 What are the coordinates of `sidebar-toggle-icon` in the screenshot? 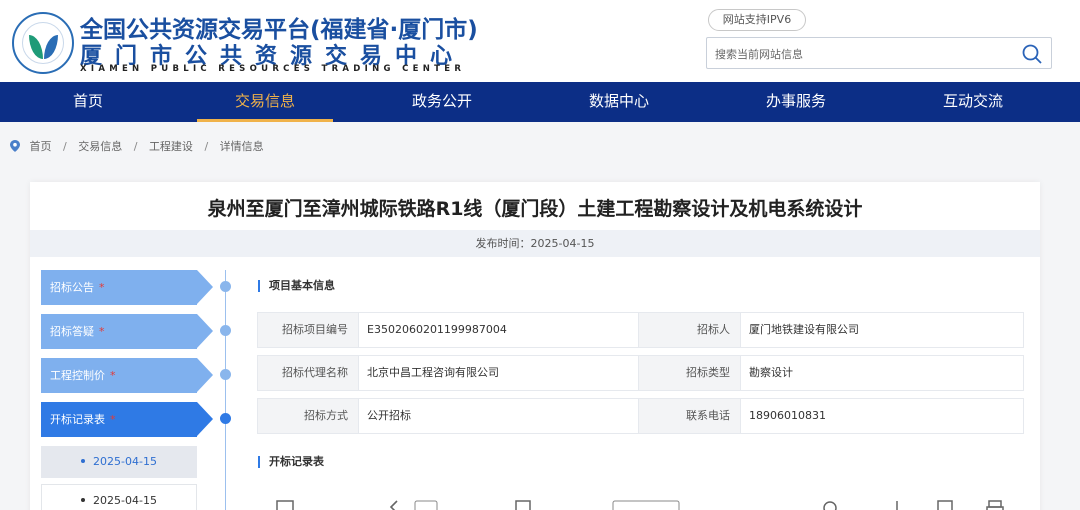 It's located at (285, 505).